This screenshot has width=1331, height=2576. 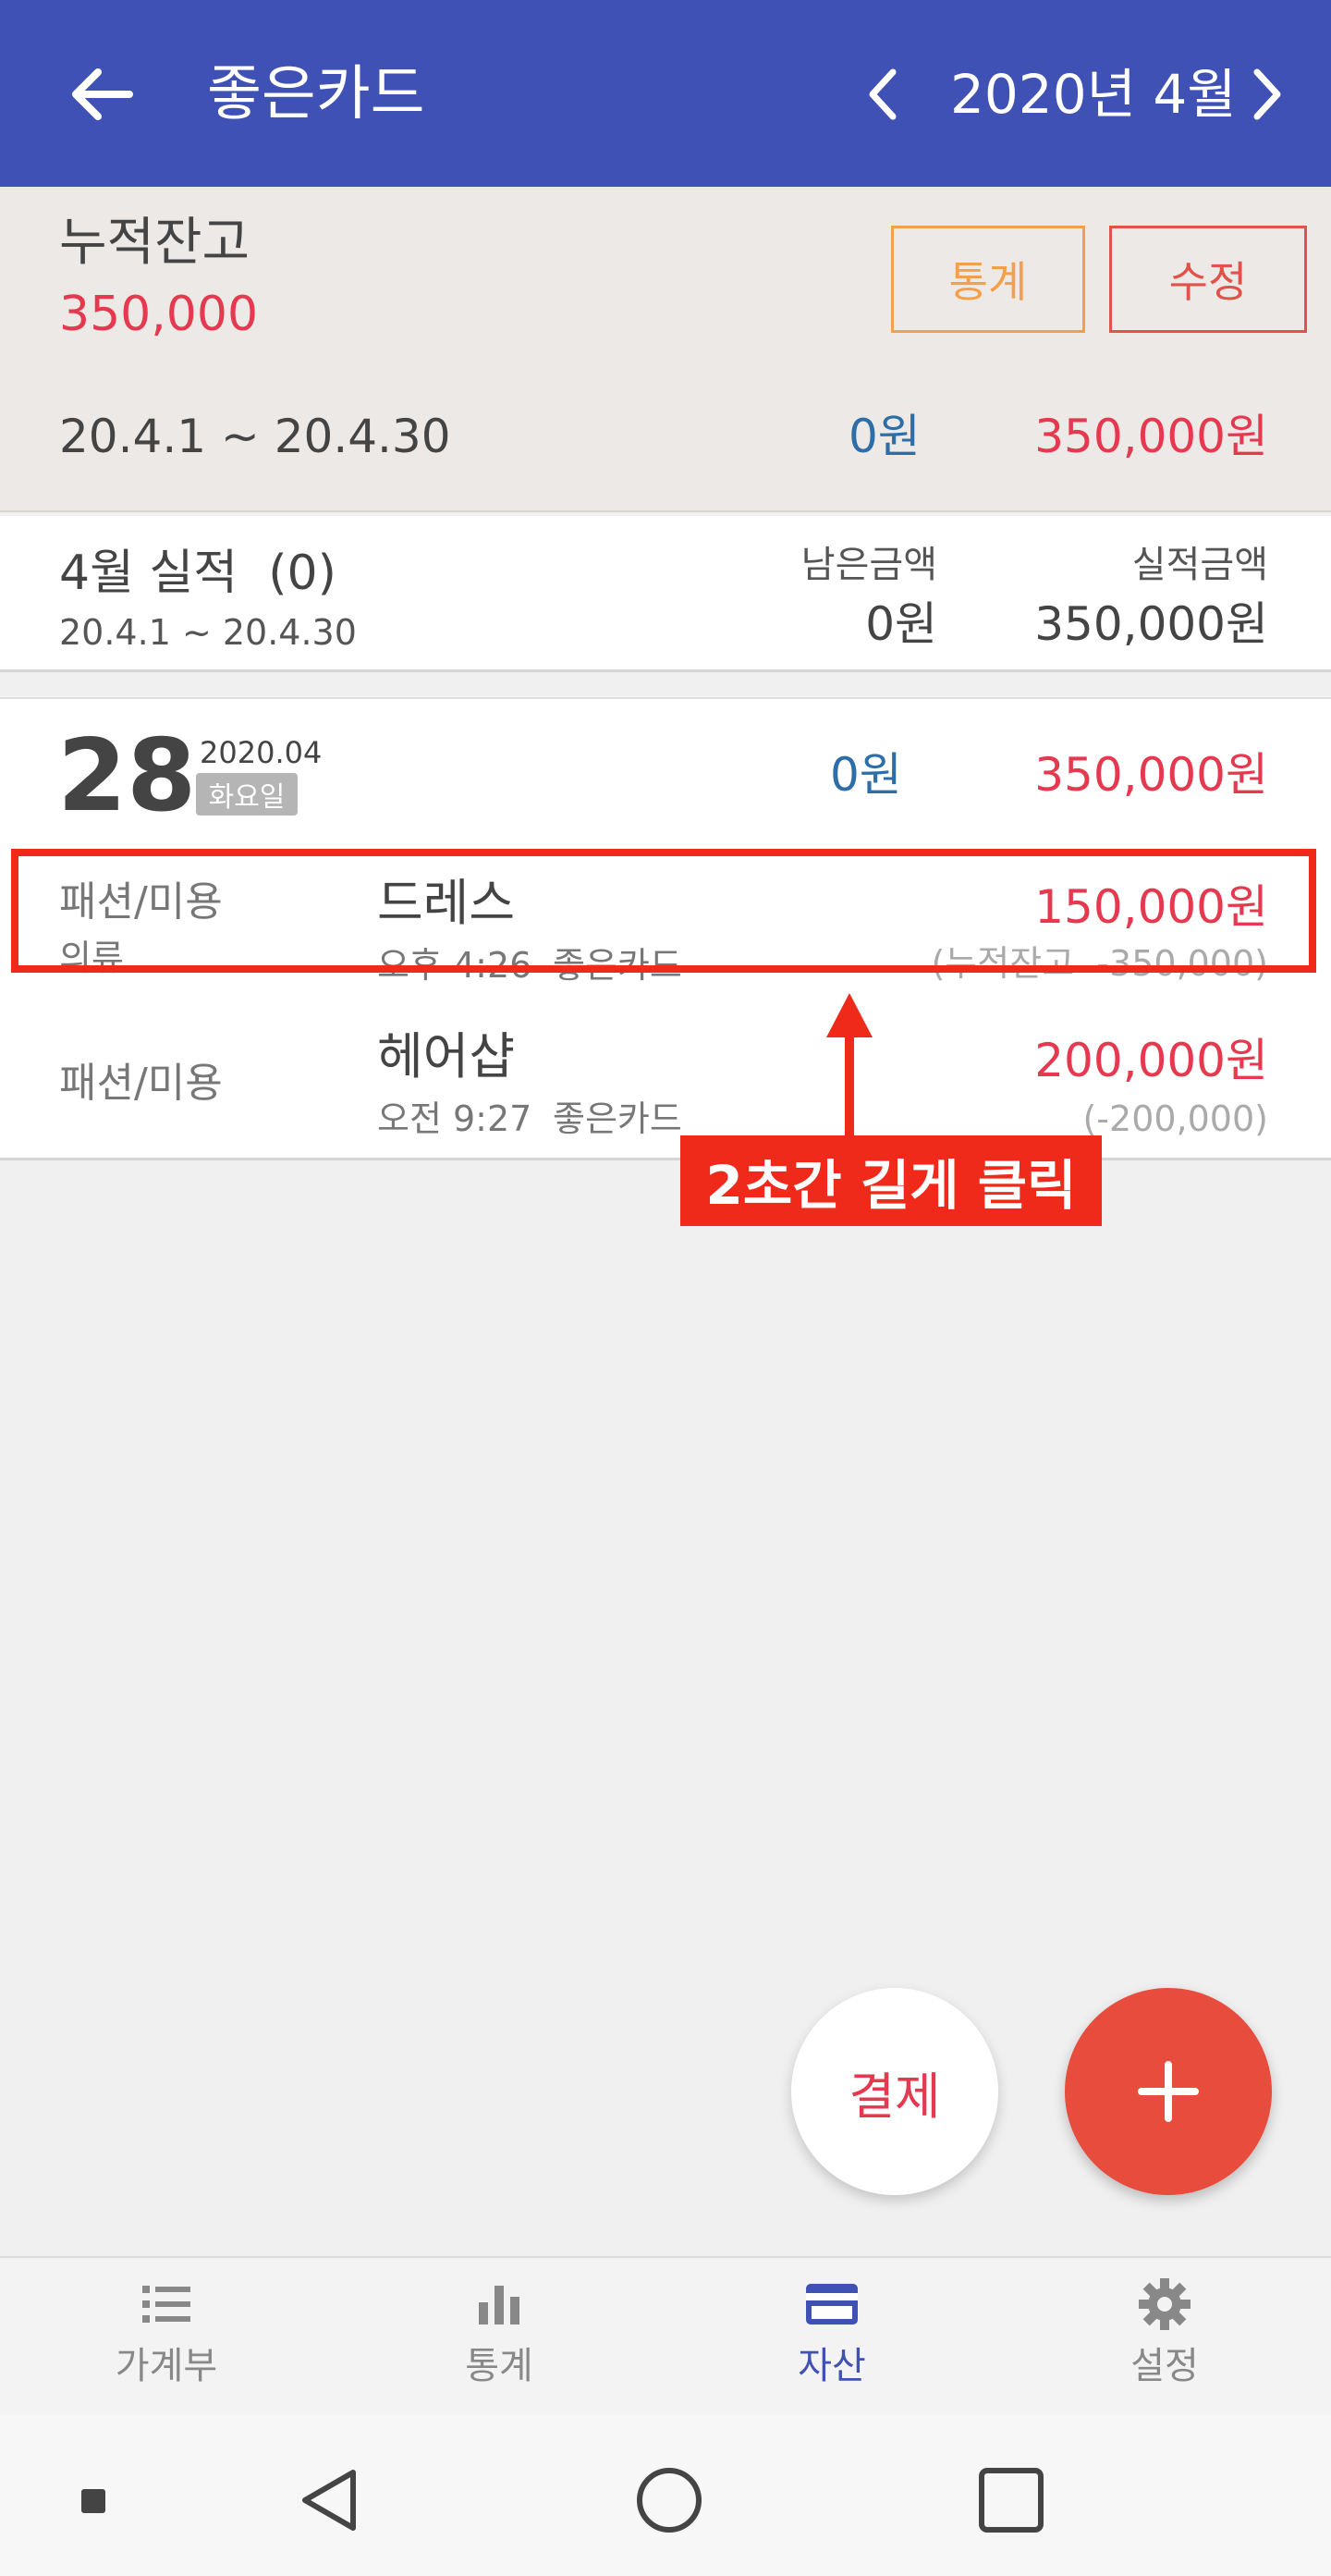 What do you see at coordinates (127, 776) in the screenshot?
I see `day-number: 28` at bounding box center [127, 776].